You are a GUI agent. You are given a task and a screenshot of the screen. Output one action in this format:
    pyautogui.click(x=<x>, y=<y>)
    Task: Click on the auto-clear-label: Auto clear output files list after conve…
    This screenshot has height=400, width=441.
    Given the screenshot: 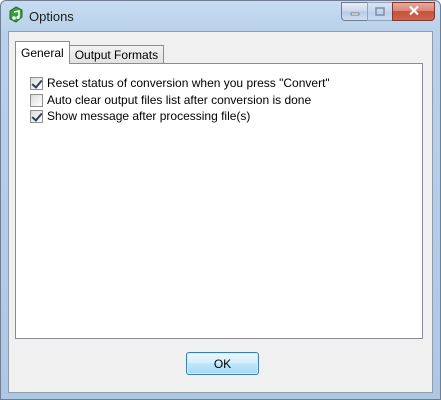 What is the action you would take?
    pyautogui.click(x=179, y=100)
    